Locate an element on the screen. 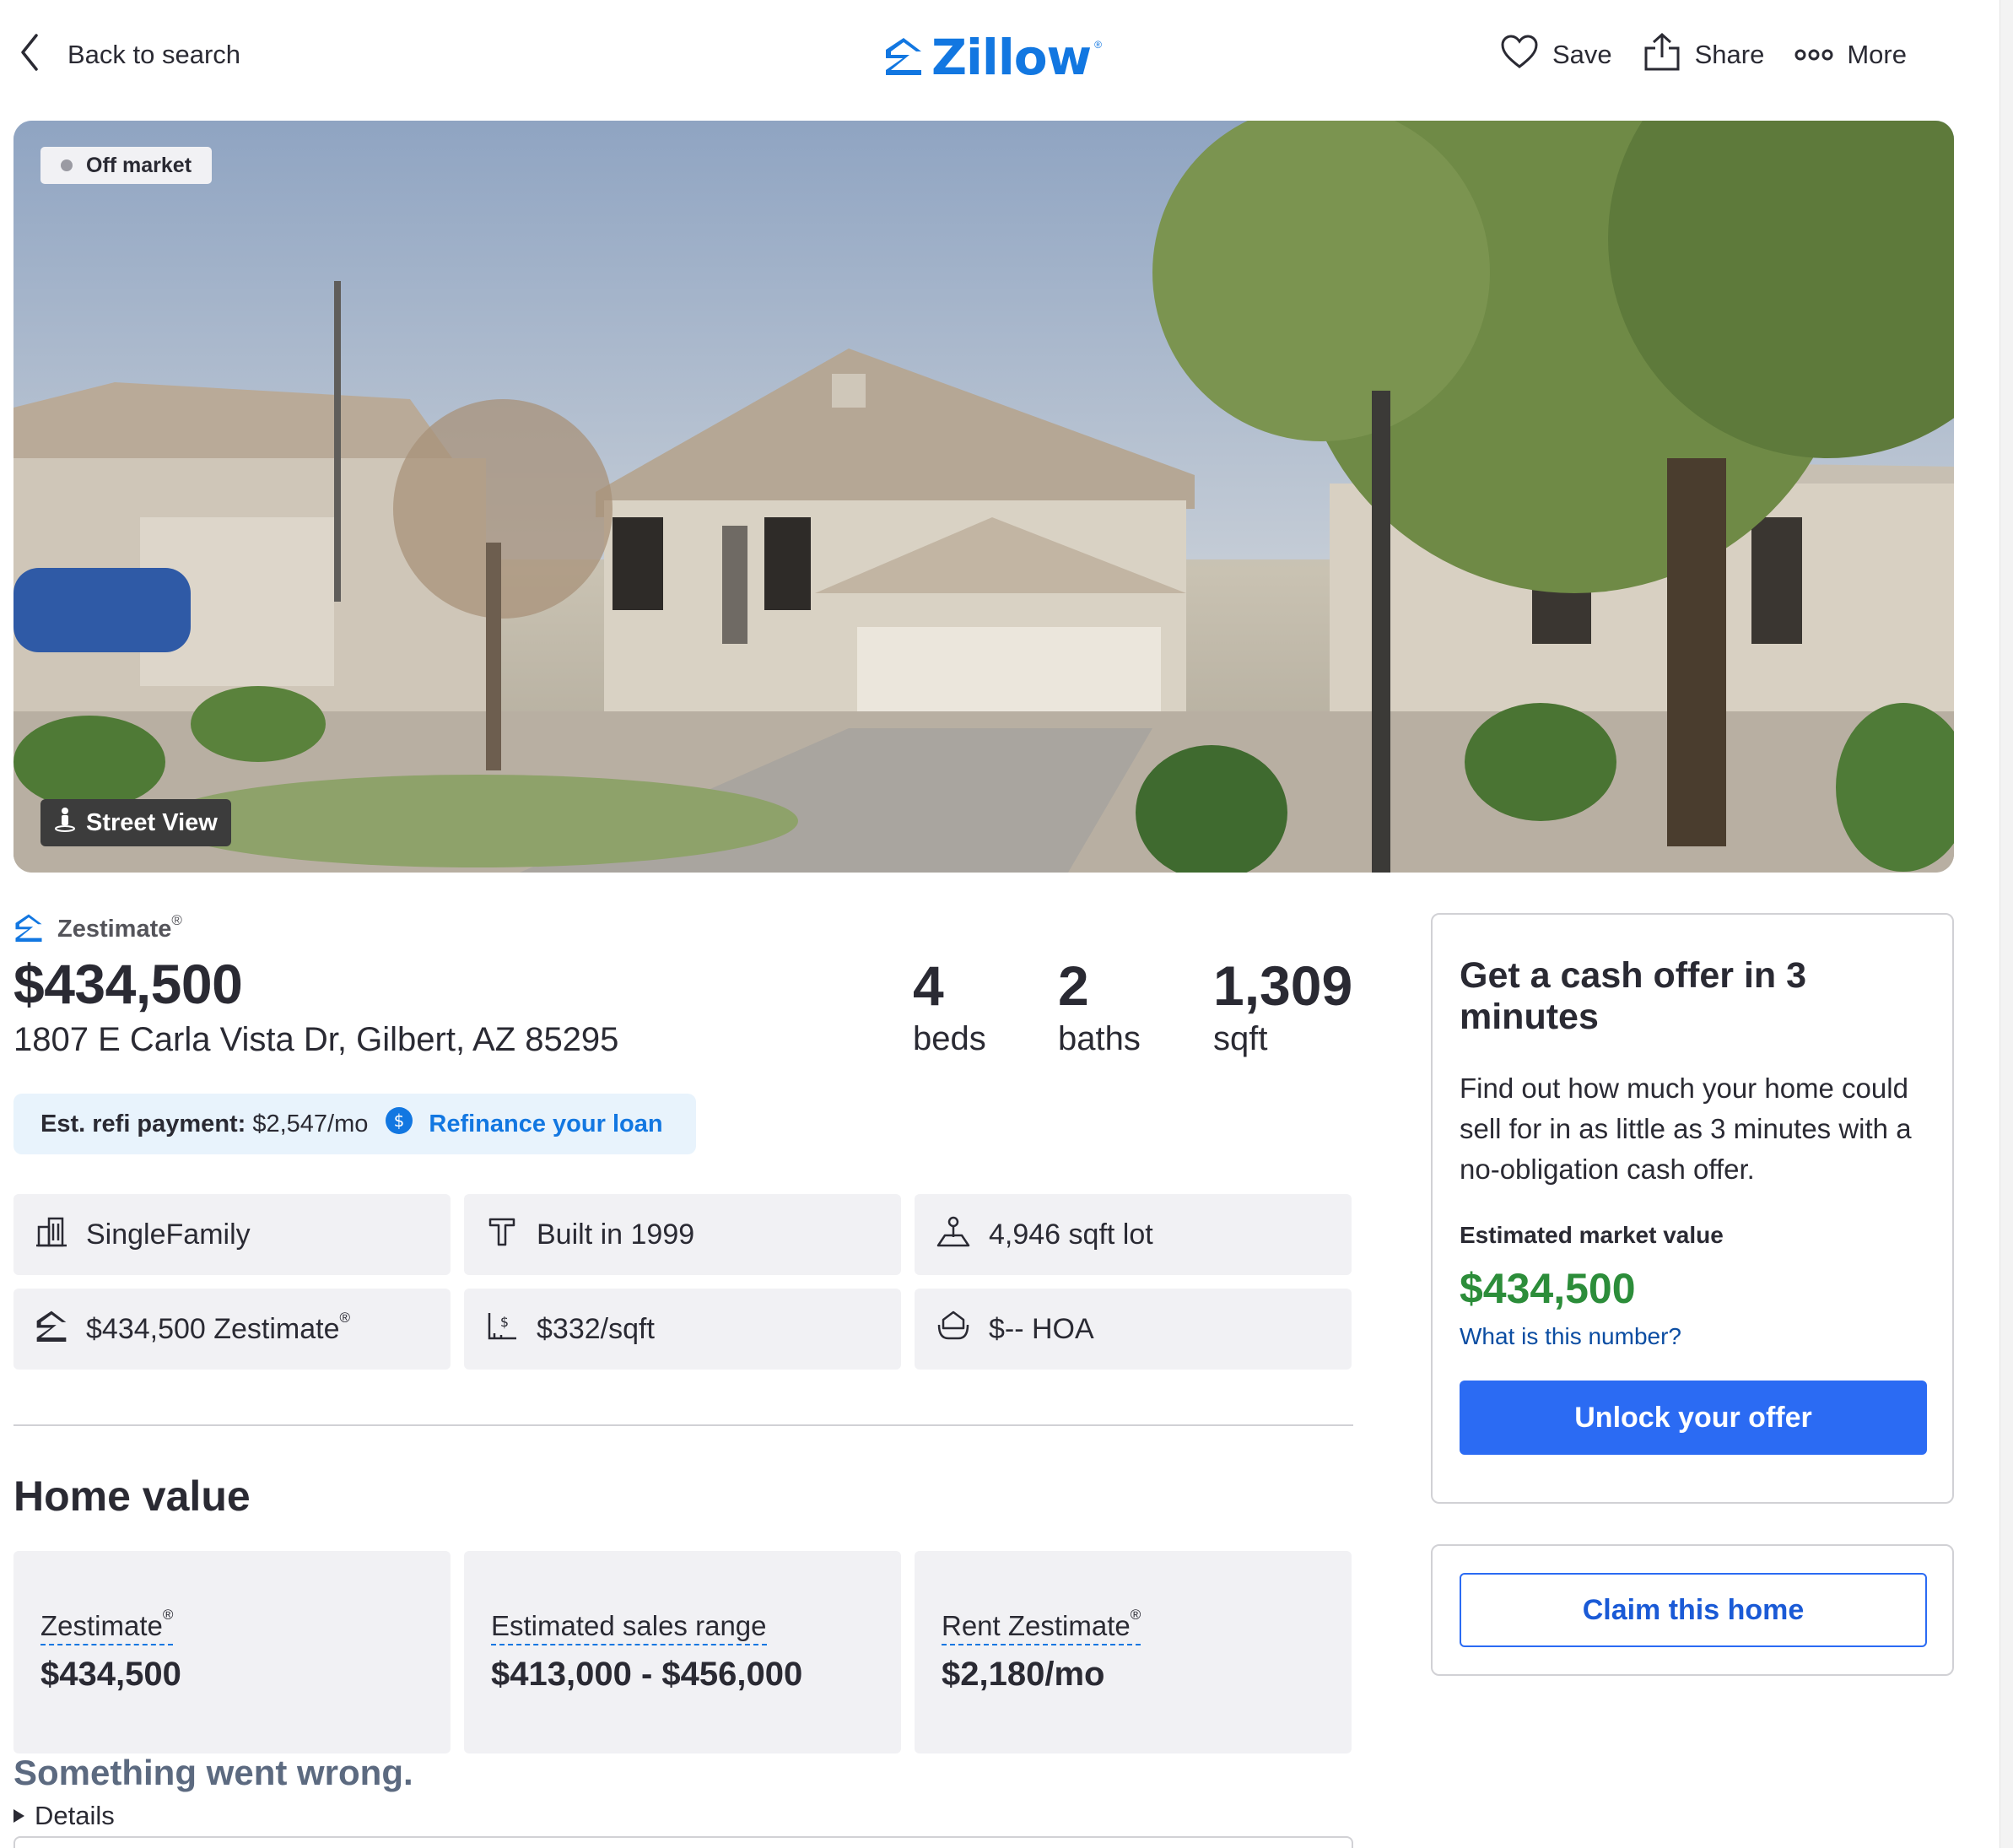  back-to-search-link: Back to search is located at coordinates (130, 54).